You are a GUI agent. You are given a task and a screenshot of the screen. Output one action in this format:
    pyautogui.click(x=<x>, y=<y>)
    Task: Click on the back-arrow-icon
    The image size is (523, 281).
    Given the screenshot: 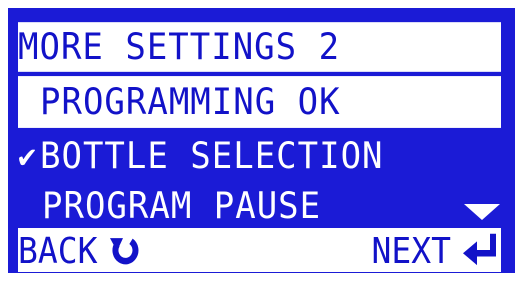 What is the action you would take?
    pyautogui.click(x=124, y=251)
    